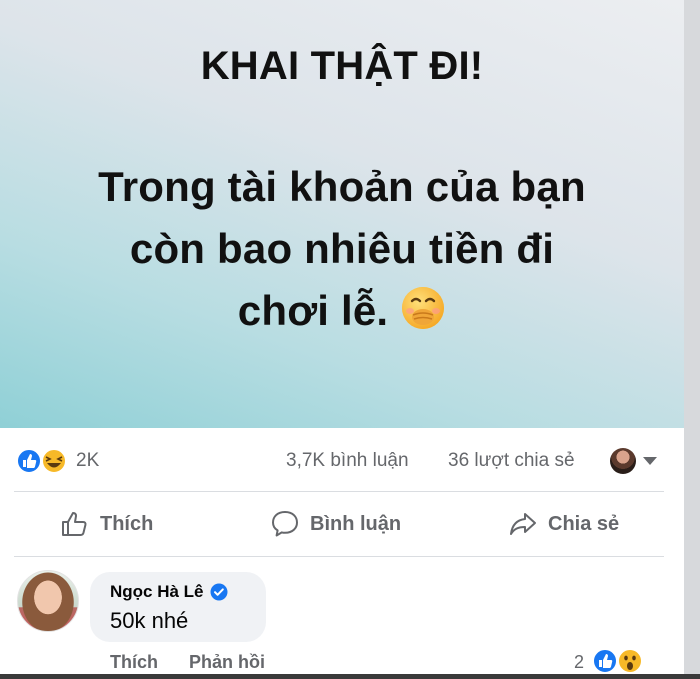 This screenshot has height=679, width=700. What do you see at coordinates (219, 592) in the screenshot?
I see `verified-badge-icon` at bounding box center [219, 592].